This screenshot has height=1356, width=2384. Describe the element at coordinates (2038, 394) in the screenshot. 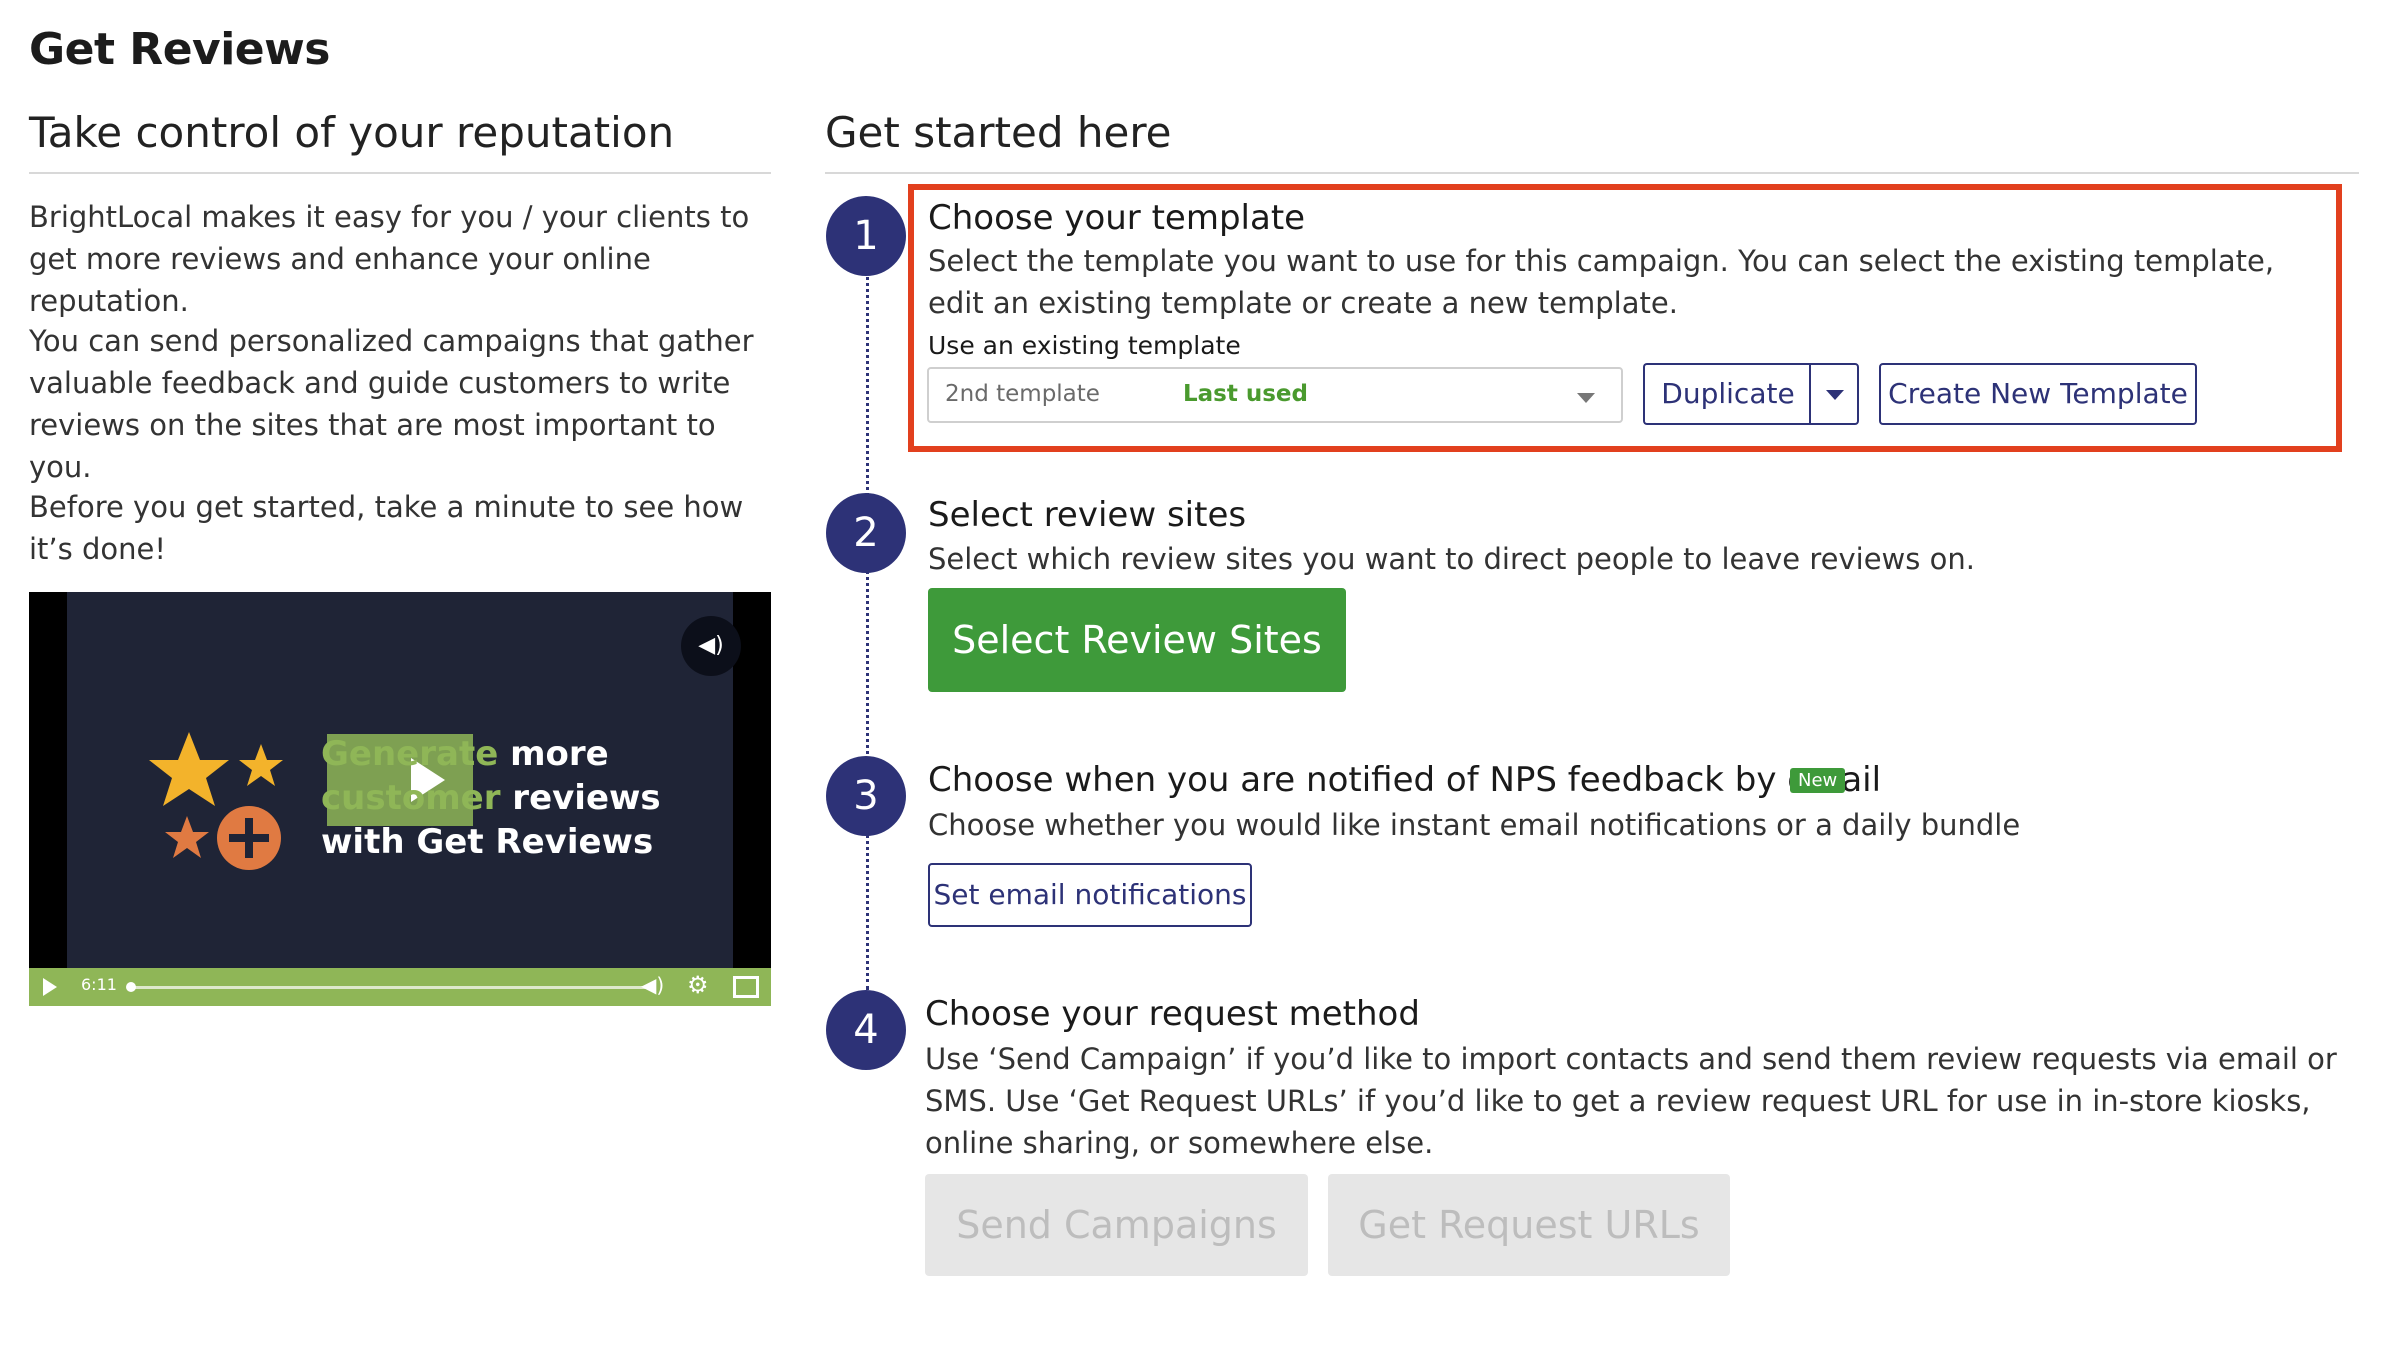

I see `create-new-template-button: Create New Template` at that location.